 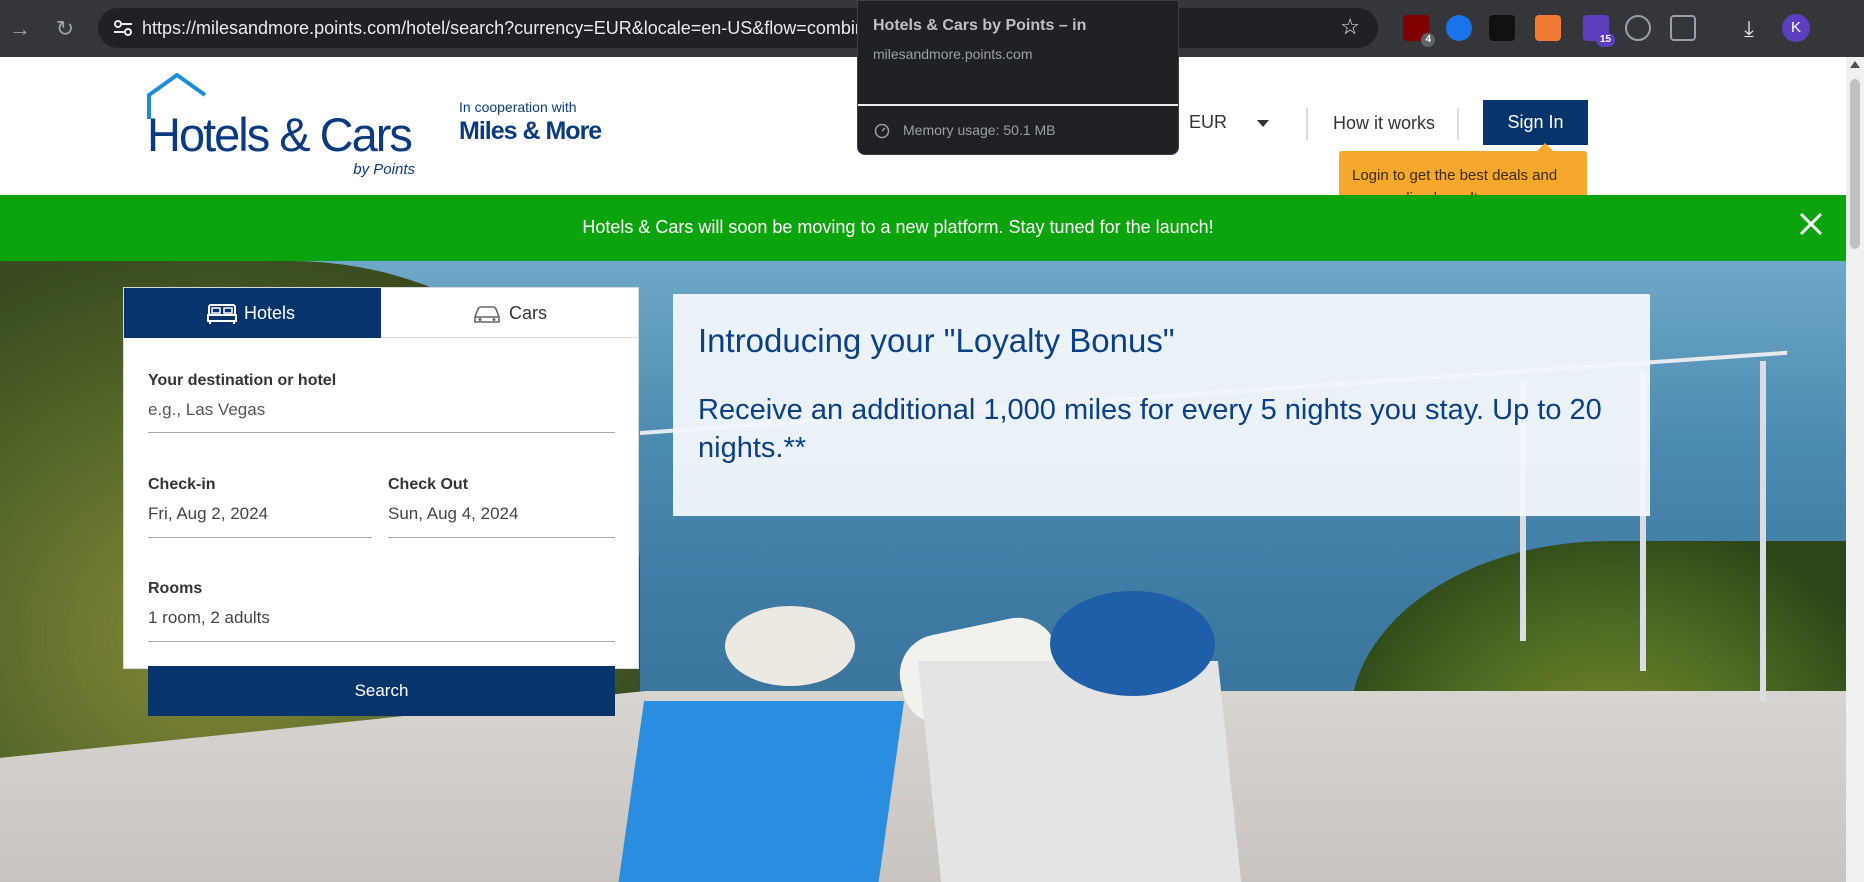 What do you see at coordinates (1638, 28) in the screenshot?
I see `link-icon` at bounding box center [1638, 28].